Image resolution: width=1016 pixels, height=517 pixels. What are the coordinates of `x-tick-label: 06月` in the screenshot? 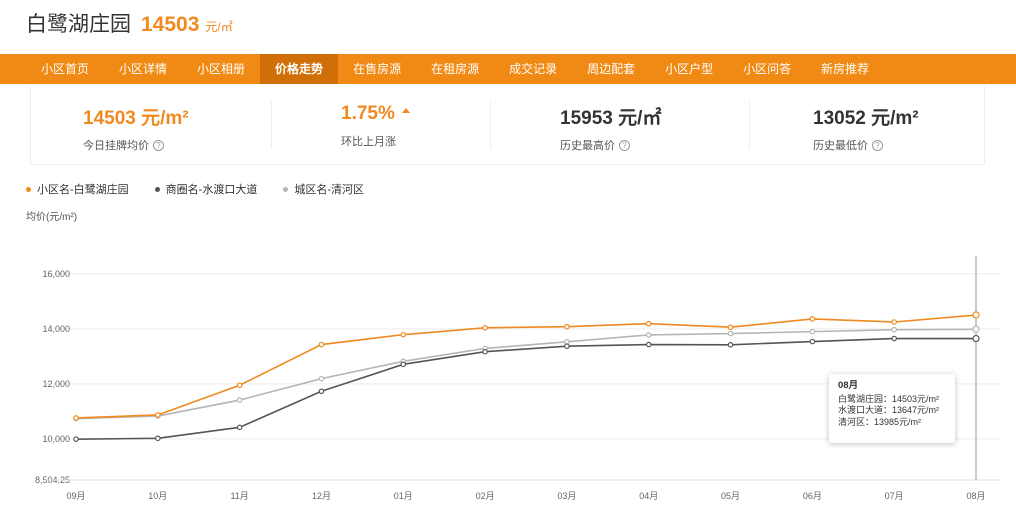 It's located at (812, 496).